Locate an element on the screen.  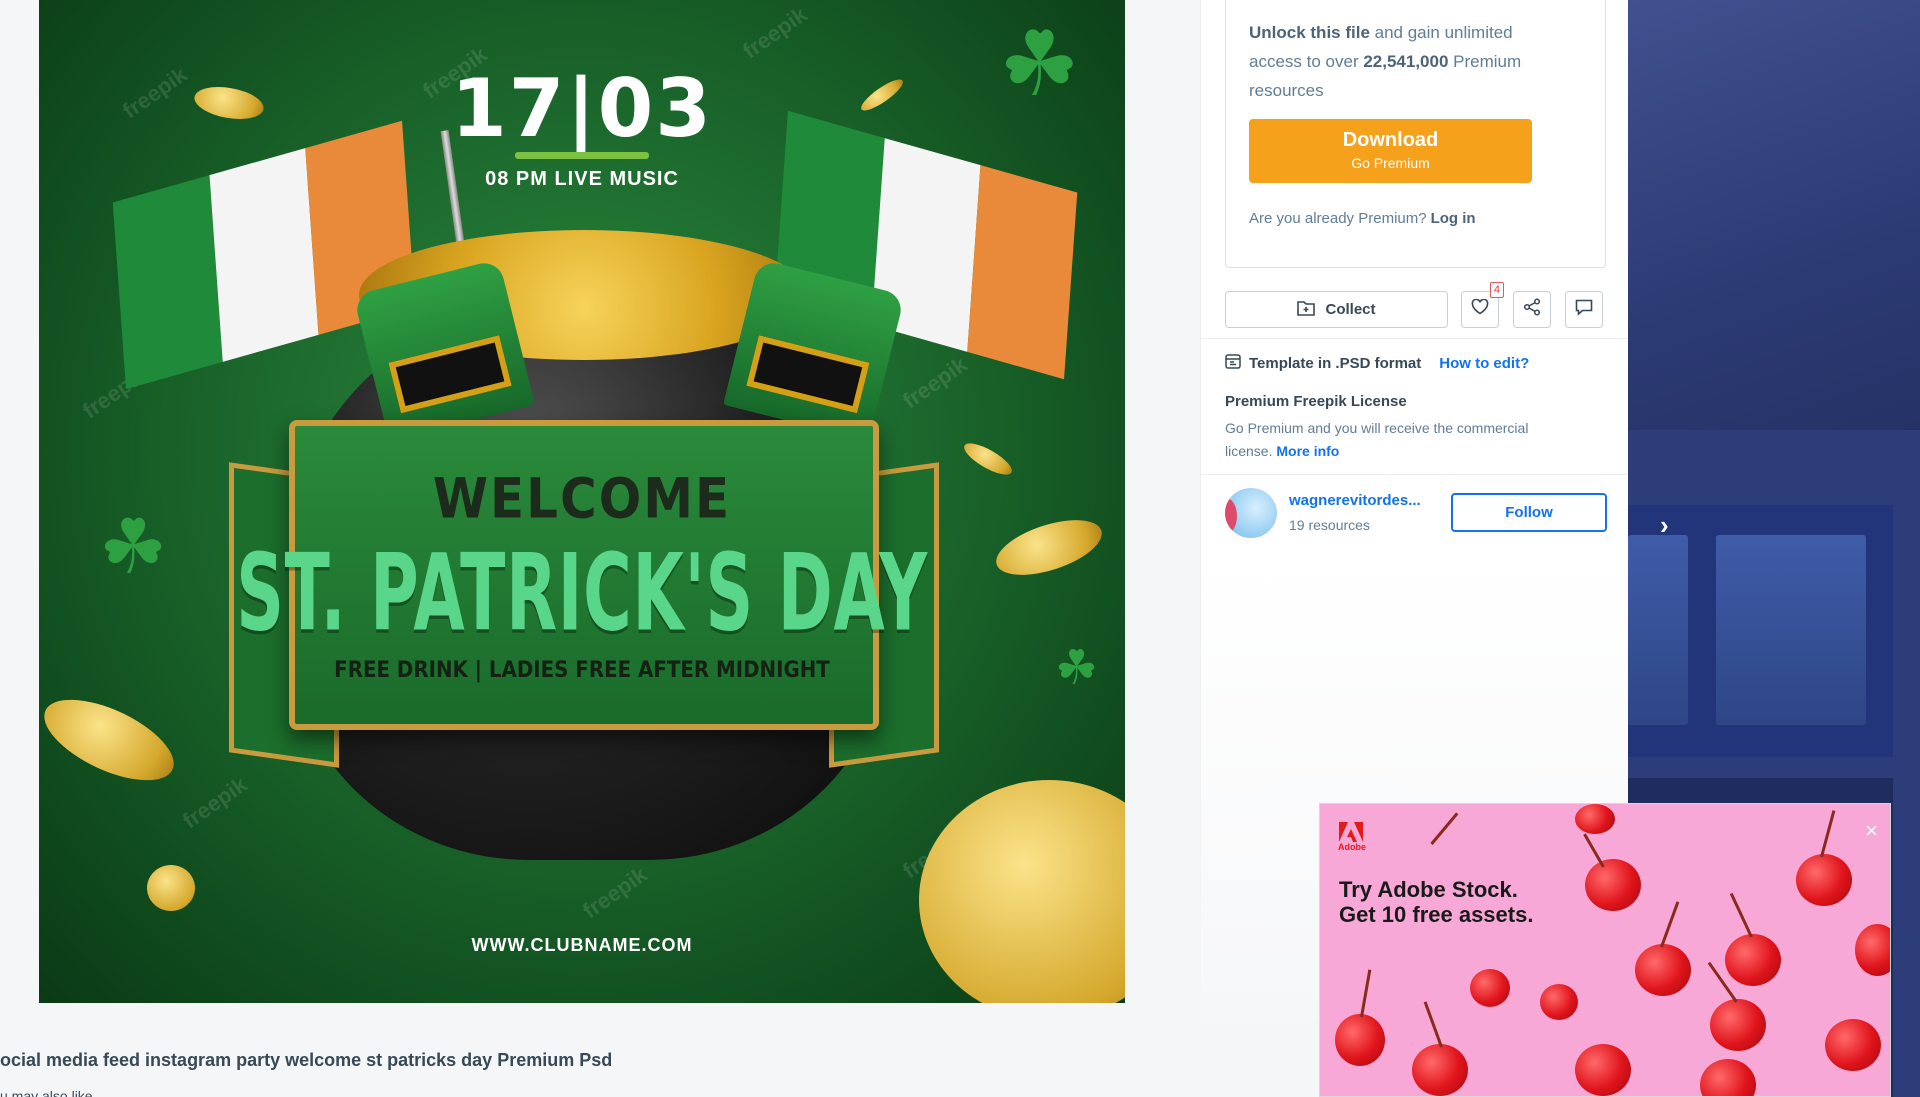
comment-button is located at coordinates (1584, 309).